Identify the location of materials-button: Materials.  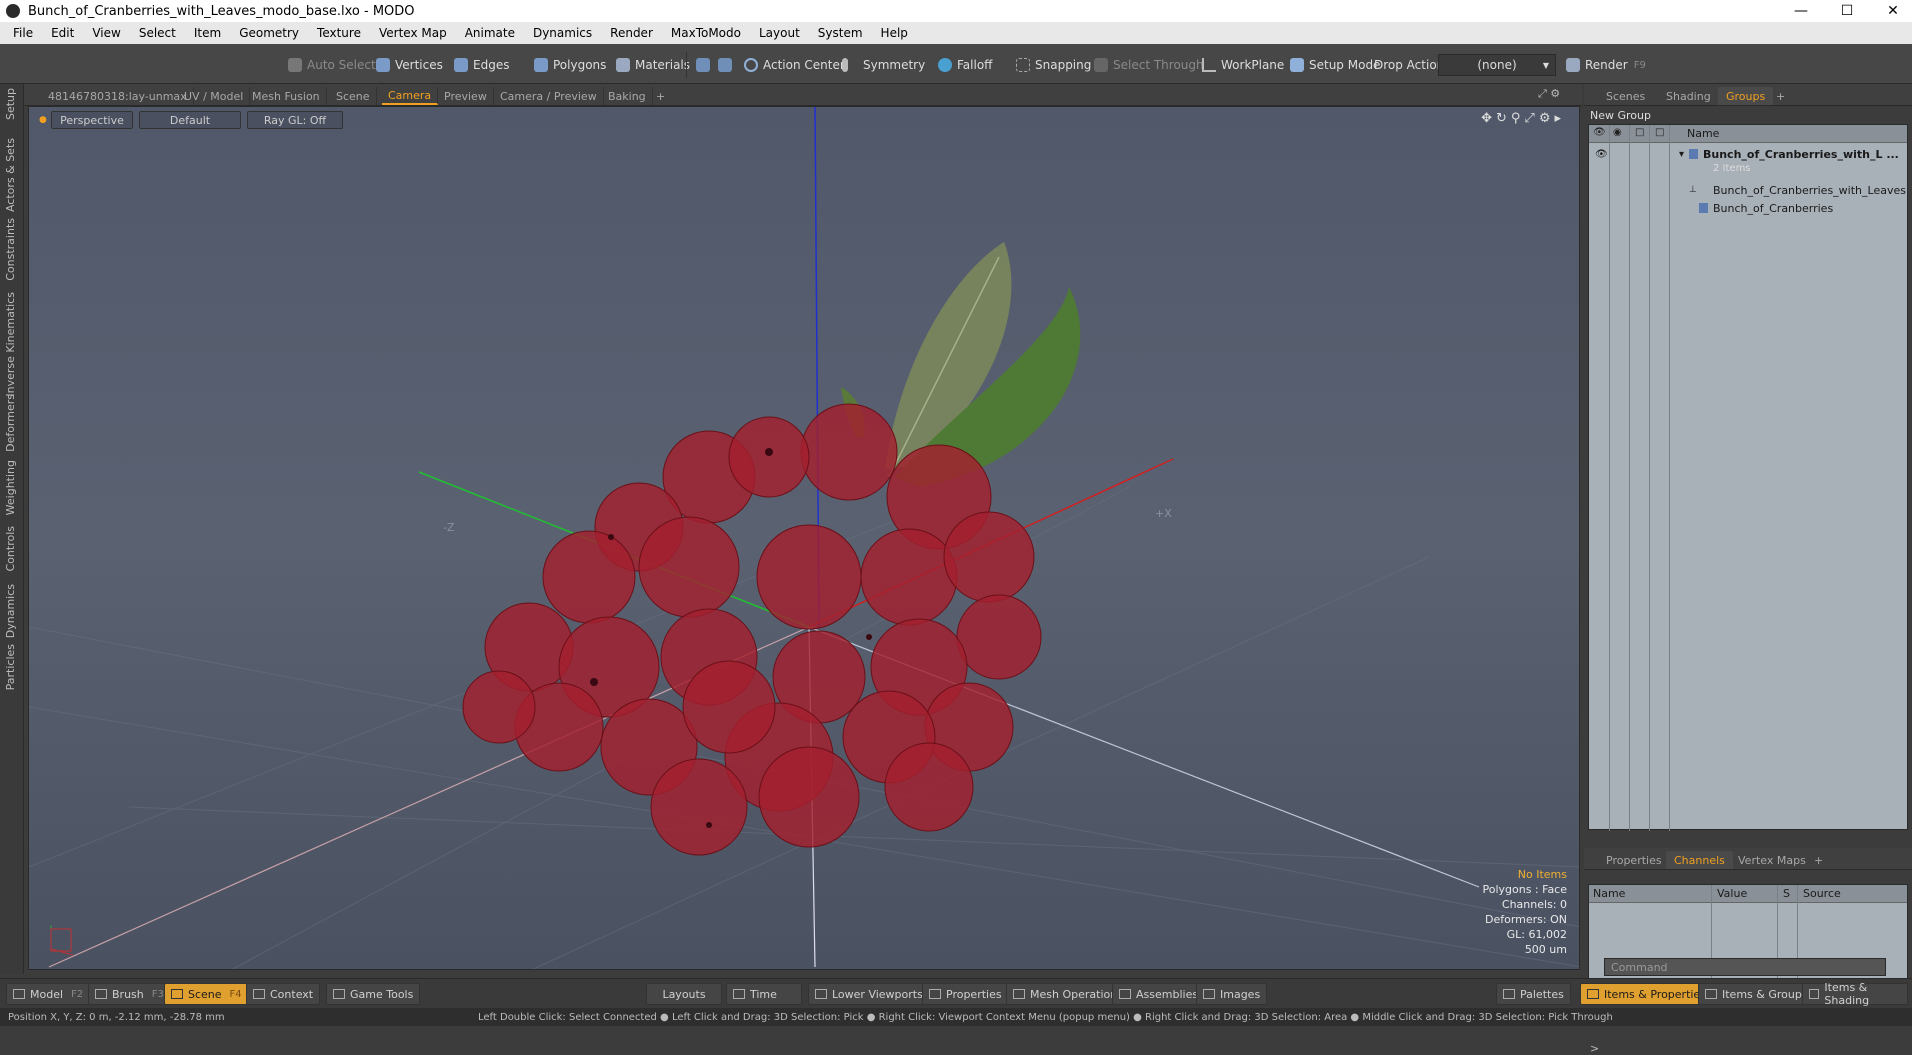
(653, 65).